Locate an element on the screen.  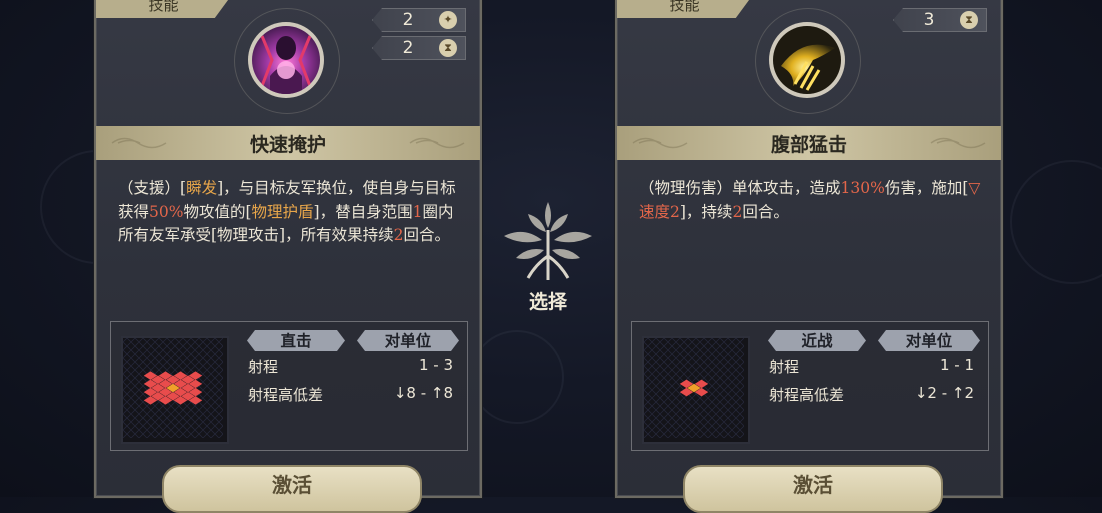
description-segment: 1 is located at coordinates (417, 211).